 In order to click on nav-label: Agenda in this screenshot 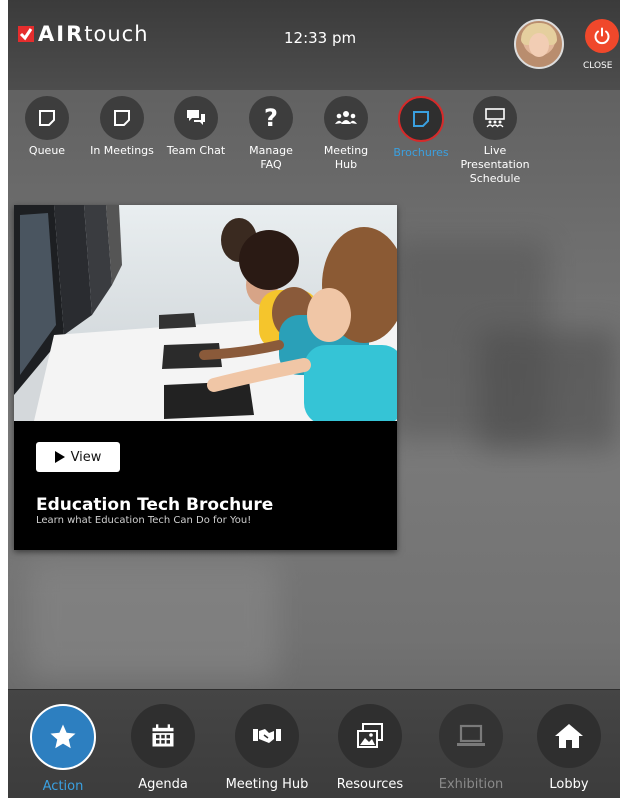, I will do `click(163, 784)`.